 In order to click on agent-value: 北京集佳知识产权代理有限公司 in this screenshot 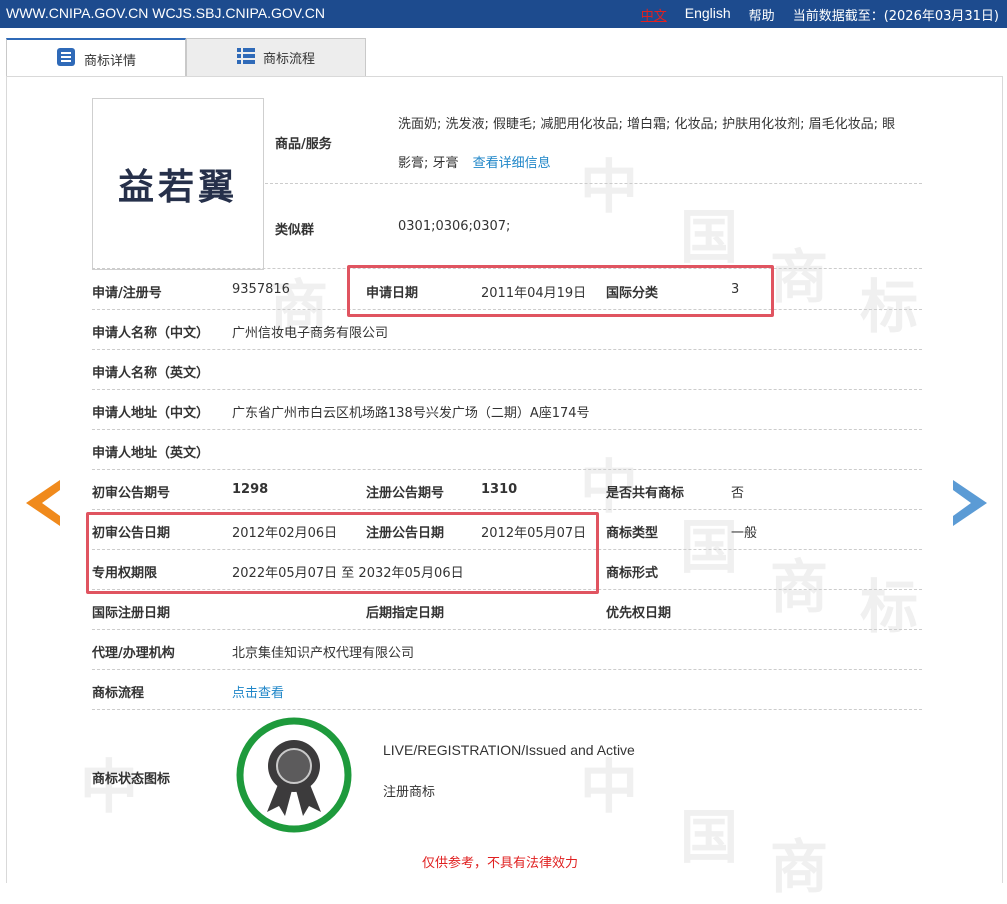, I will do `click(323, 653)`.